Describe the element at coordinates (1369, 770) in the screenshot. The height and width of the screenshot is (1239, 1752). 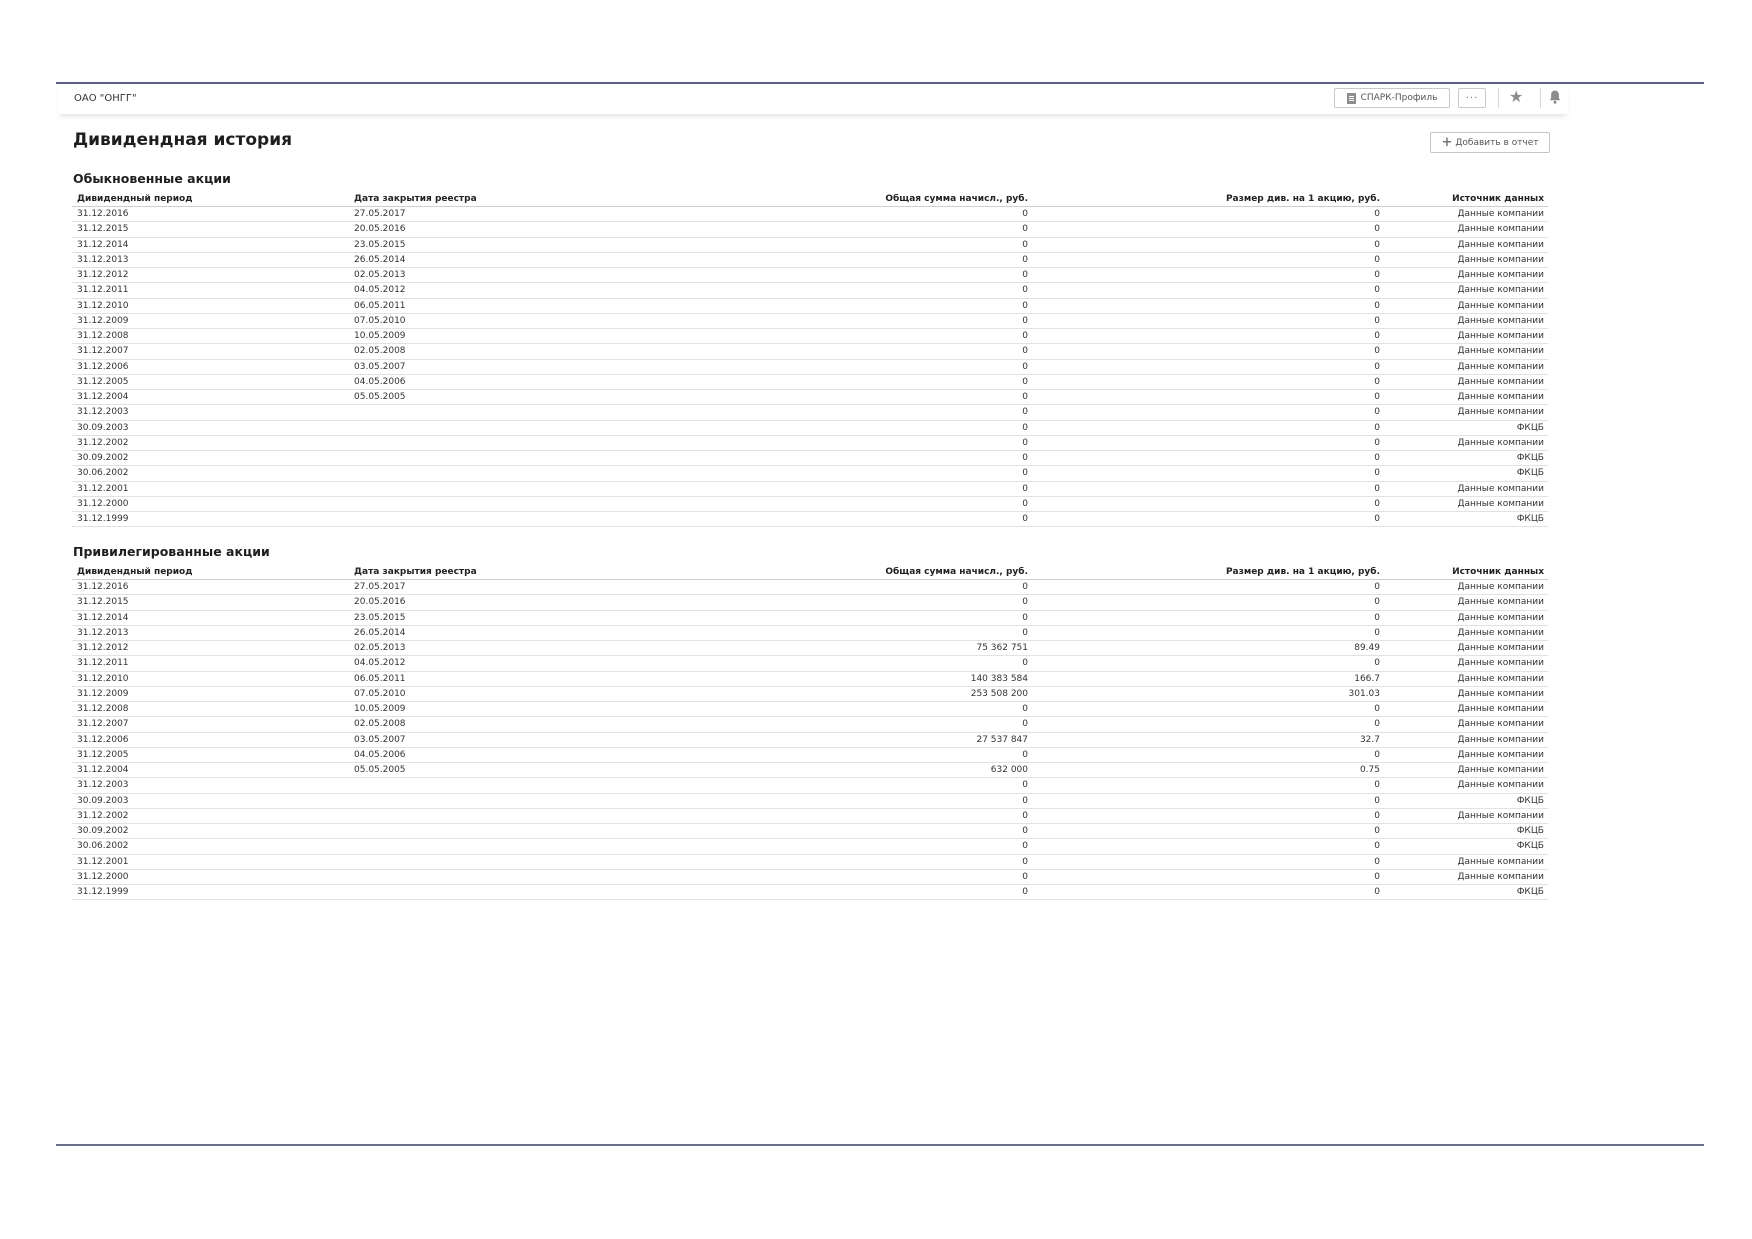
I see `per-share-cell: 0.75` at that location.